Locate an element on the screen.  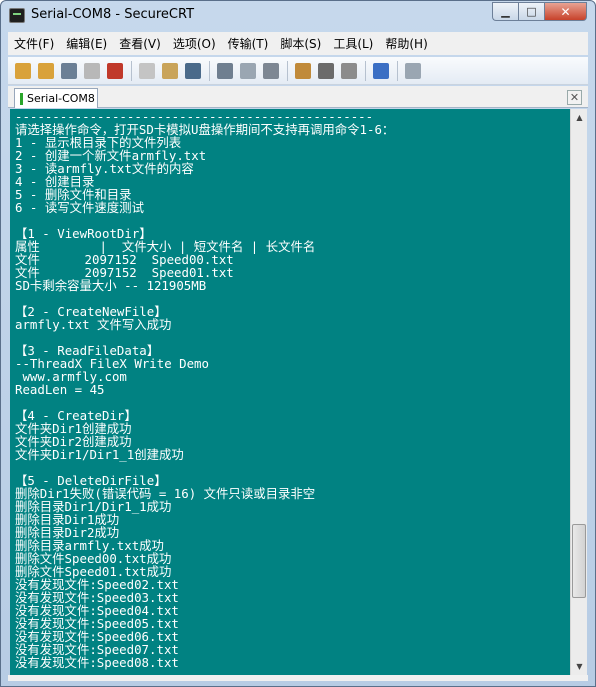
print-screen-button is located at coordinates (225, 71).